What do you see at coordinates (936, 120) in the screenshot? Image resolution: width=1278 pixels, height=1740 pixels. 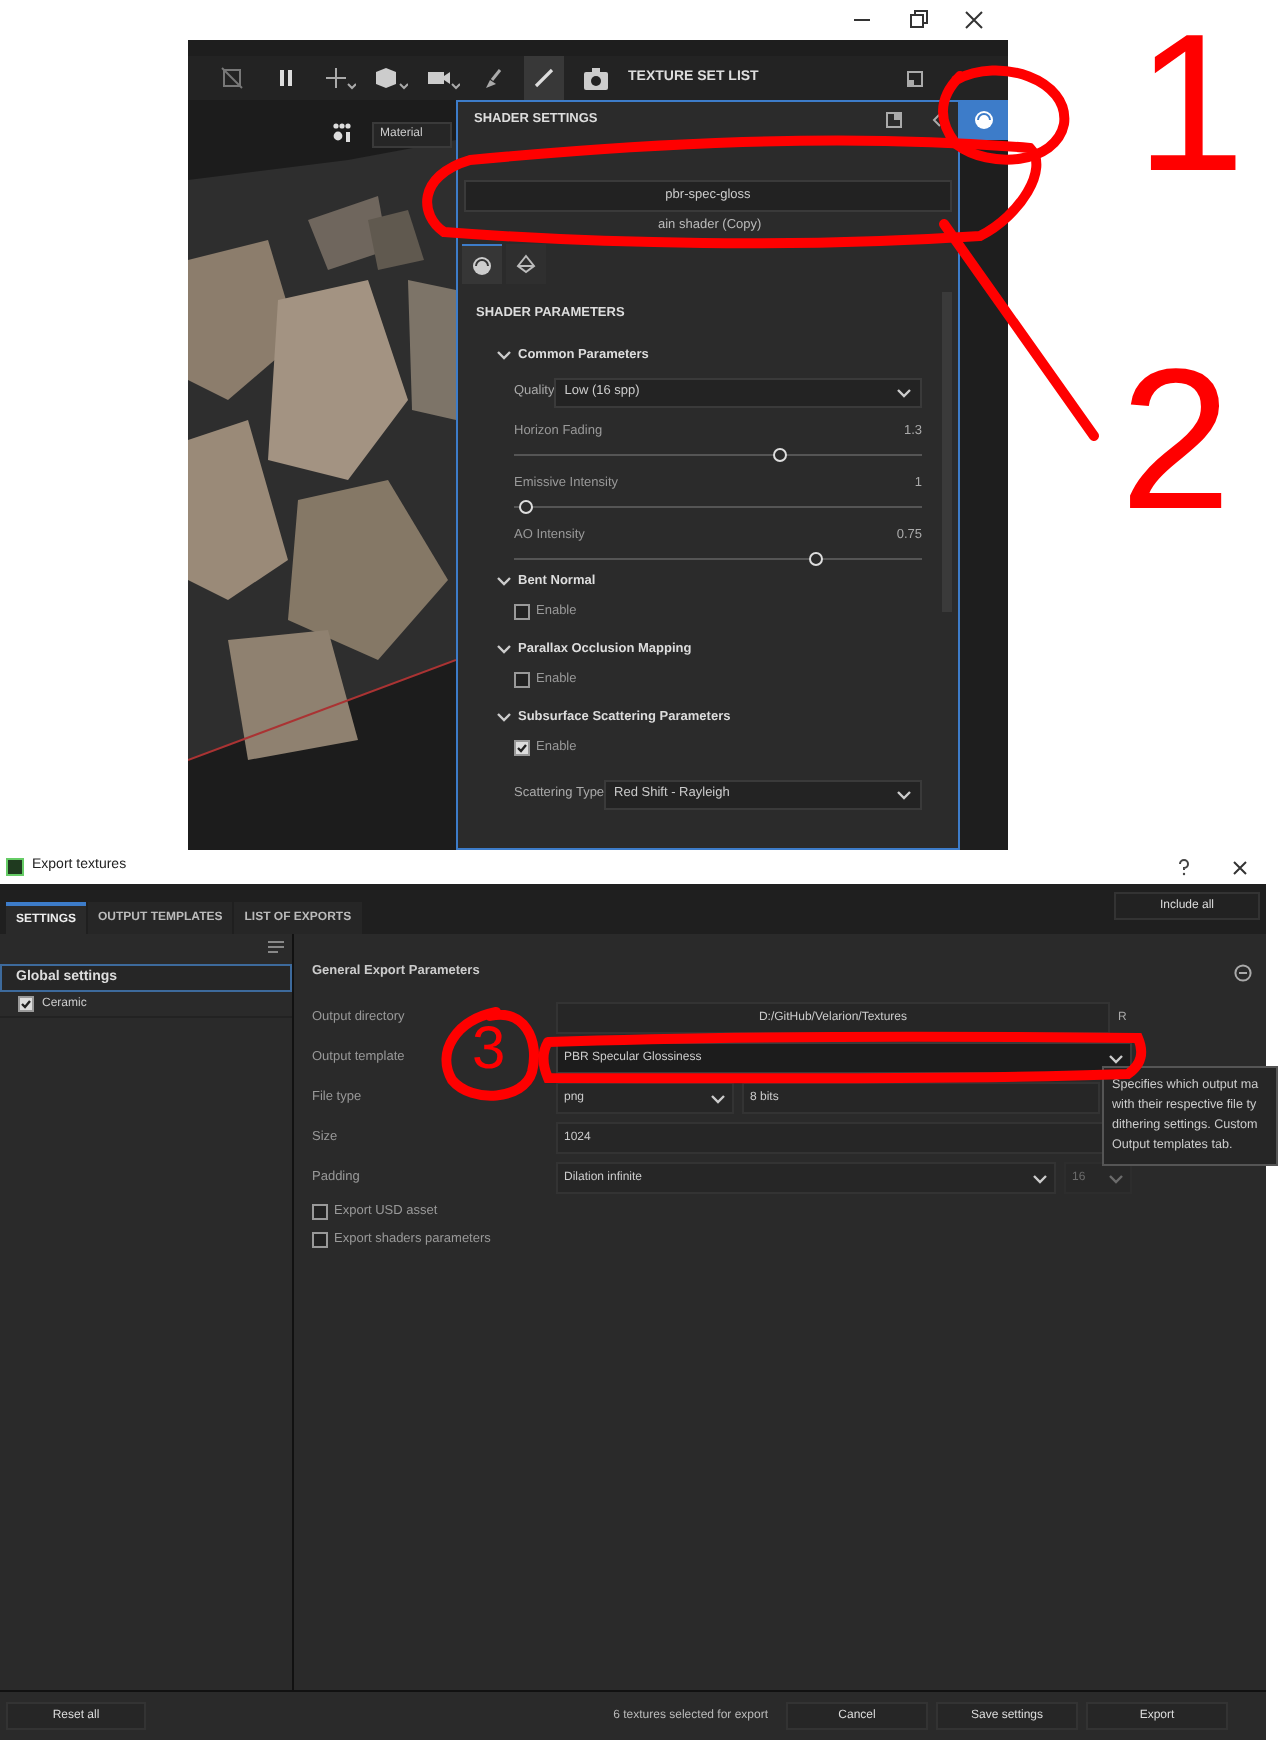 I see `collapse-icon` at bounding box center [936, 120].